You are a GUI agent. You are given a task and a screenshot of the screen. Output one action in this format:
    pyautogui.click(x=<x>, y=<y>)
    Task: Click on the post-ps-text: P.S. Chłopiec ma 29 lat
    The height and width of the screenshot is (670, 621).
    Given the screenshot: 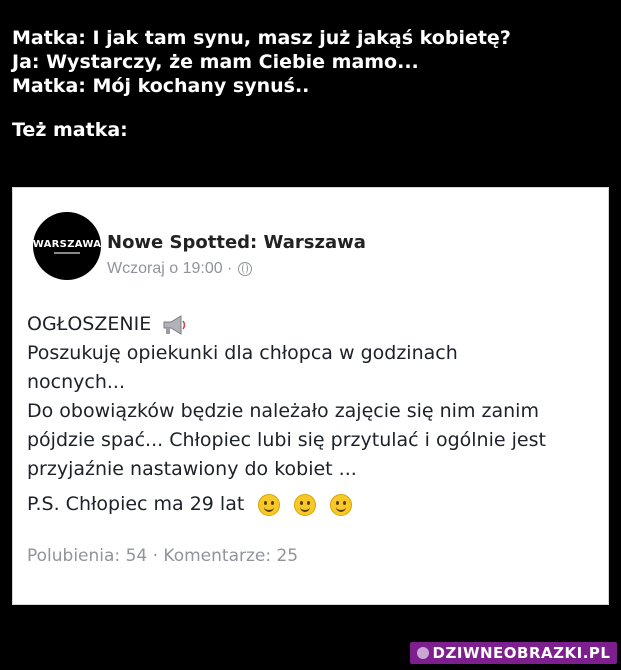 What is the action you would take?
    pyautogui.click(x=136, y=504)
    